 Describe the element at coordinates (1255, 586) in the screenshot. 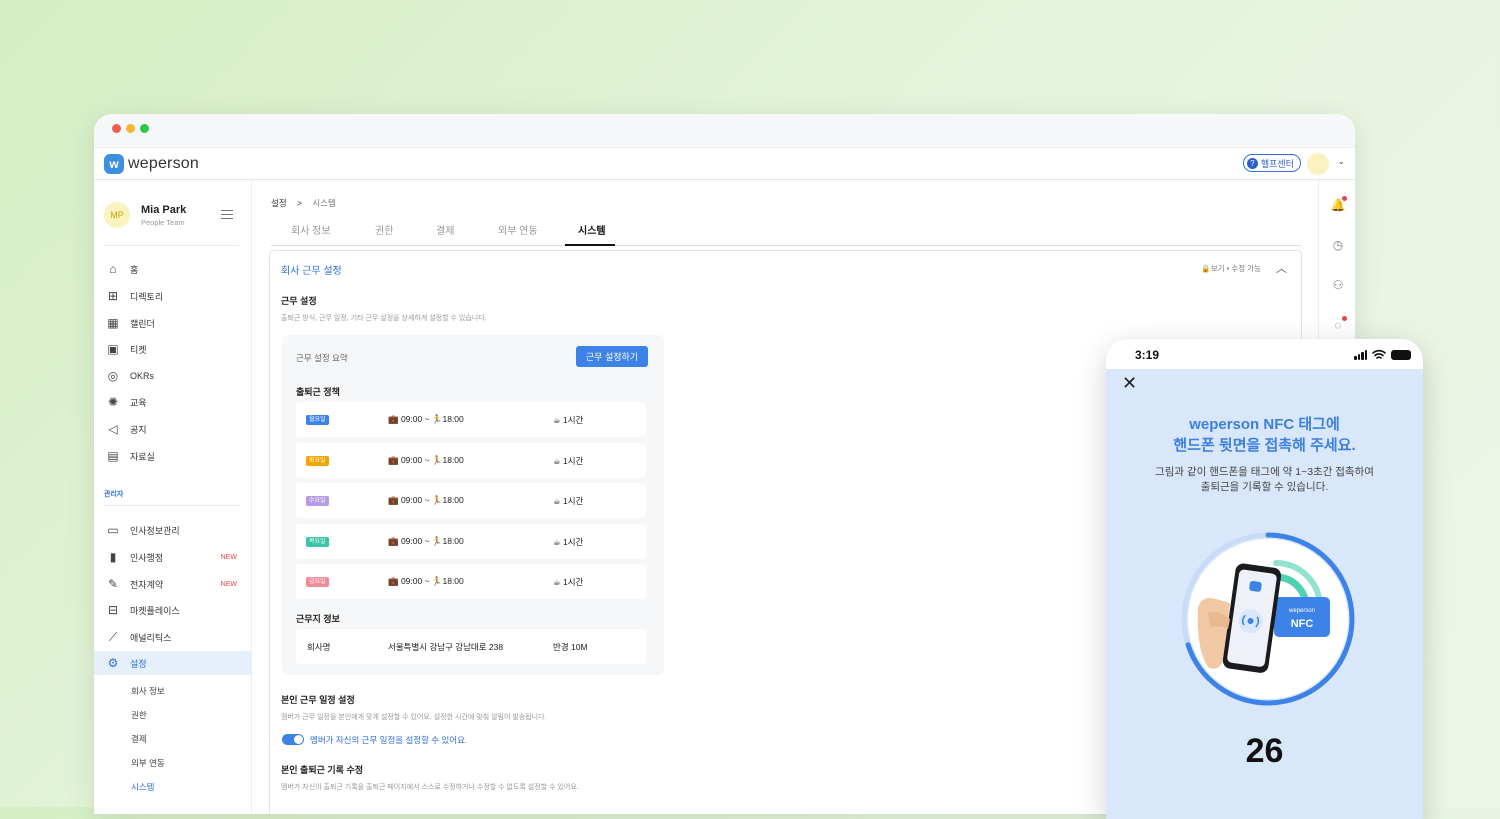

I see `app-logo-icon` at that location.